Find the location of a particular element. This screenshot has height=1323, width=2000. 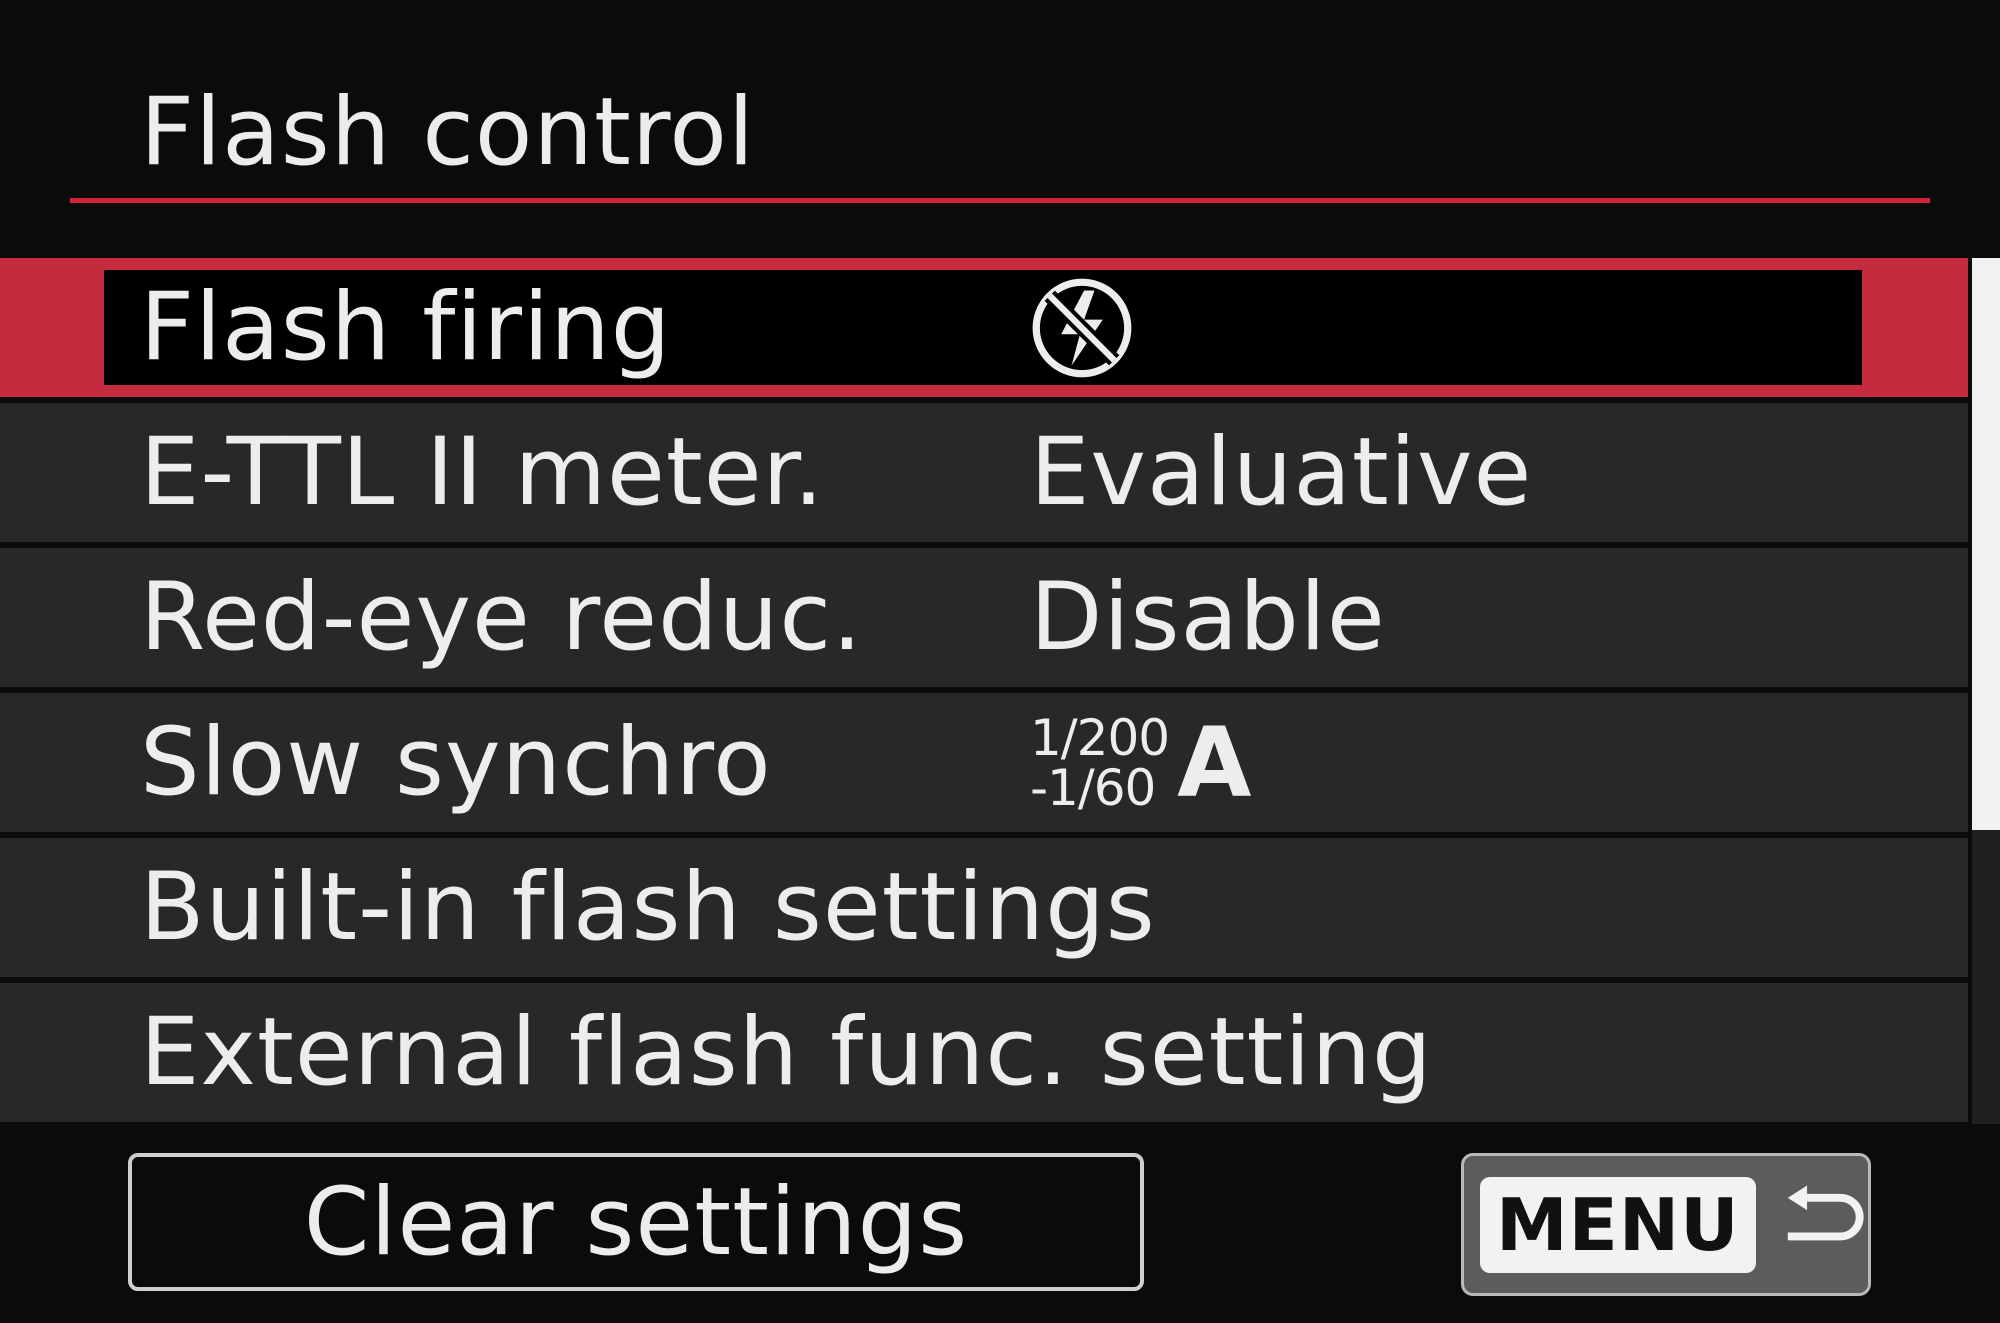

menu-item-value: Disable is located at coordinates (1208, 617).